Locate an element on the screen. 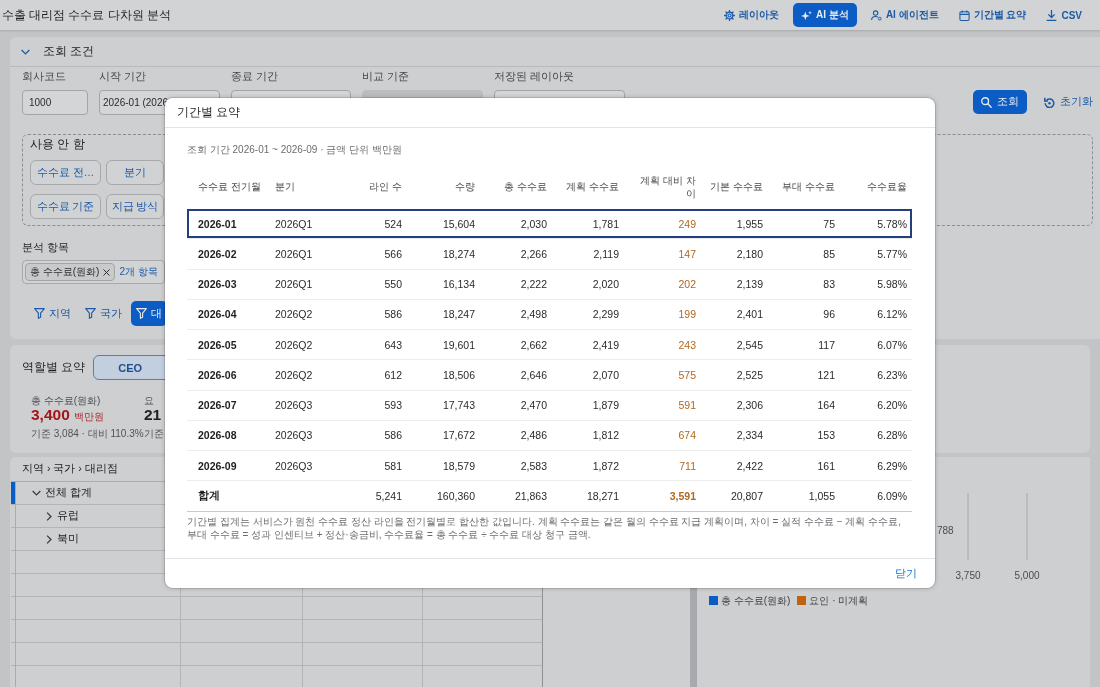 Image resolution: width=1100 pixels, height=687 pixels. table-cell-text: 2026-01 is located at coordinates (217, 223).